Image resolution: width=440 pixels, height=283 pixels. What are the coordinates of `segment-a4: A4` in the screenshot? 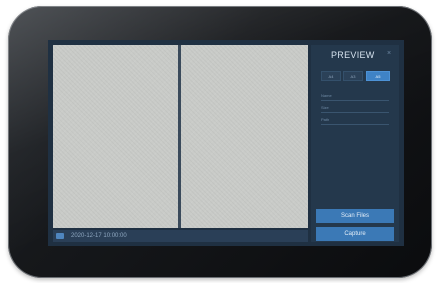 It's located at (331, 76).